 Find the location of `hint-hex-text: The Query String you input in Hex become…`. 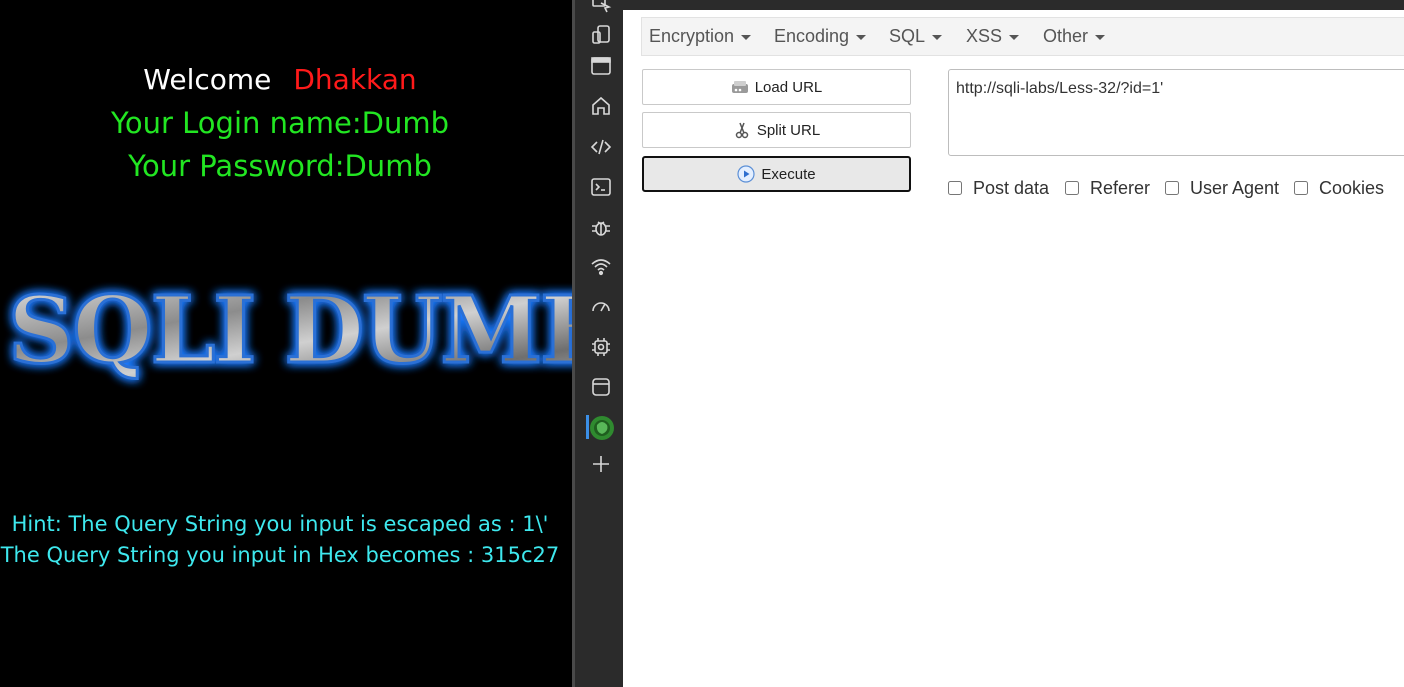

hint-hex-text: The Query String you input in Hex become… is located at coordinates (280, 555).